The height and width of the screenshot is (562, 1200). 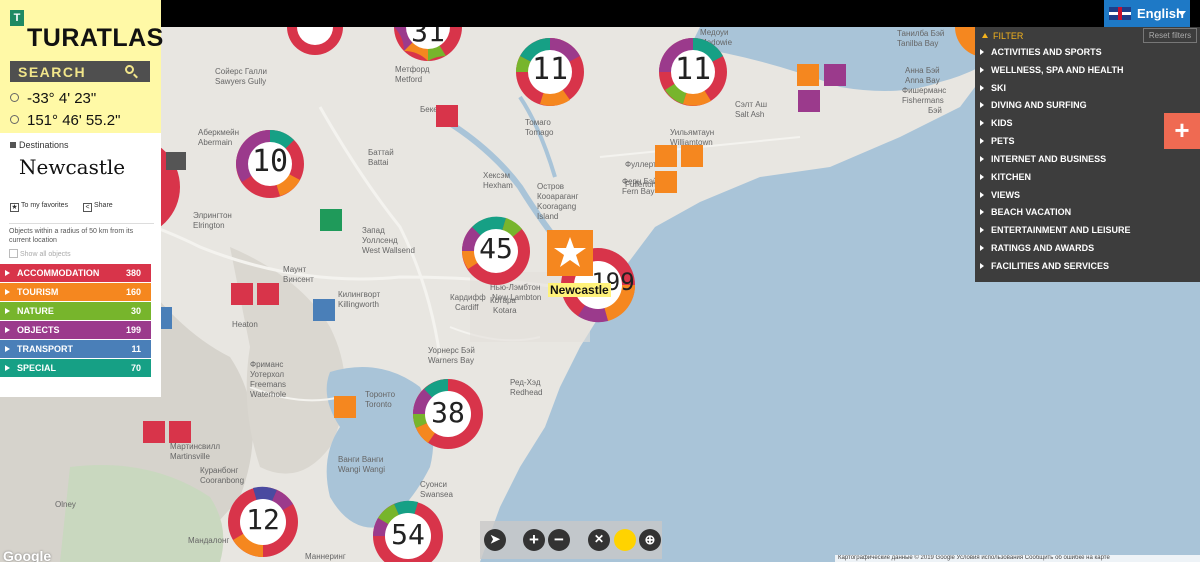 I want to click on latitude-value: -33° 4' 23", so click(x=62, y=98).